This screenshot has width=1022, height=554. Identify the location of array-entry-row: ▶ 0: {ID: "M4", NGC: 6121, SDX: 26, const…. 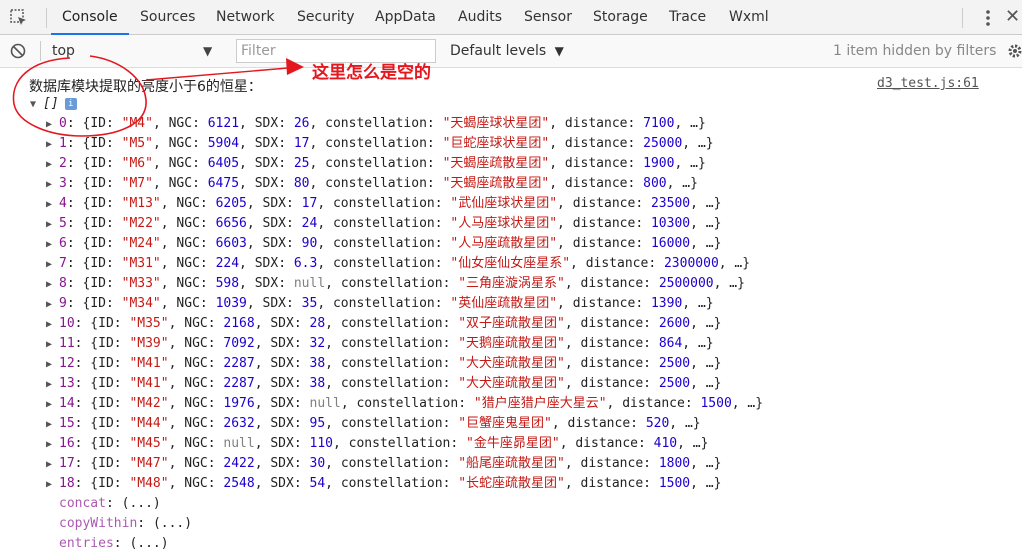
(376, 124).